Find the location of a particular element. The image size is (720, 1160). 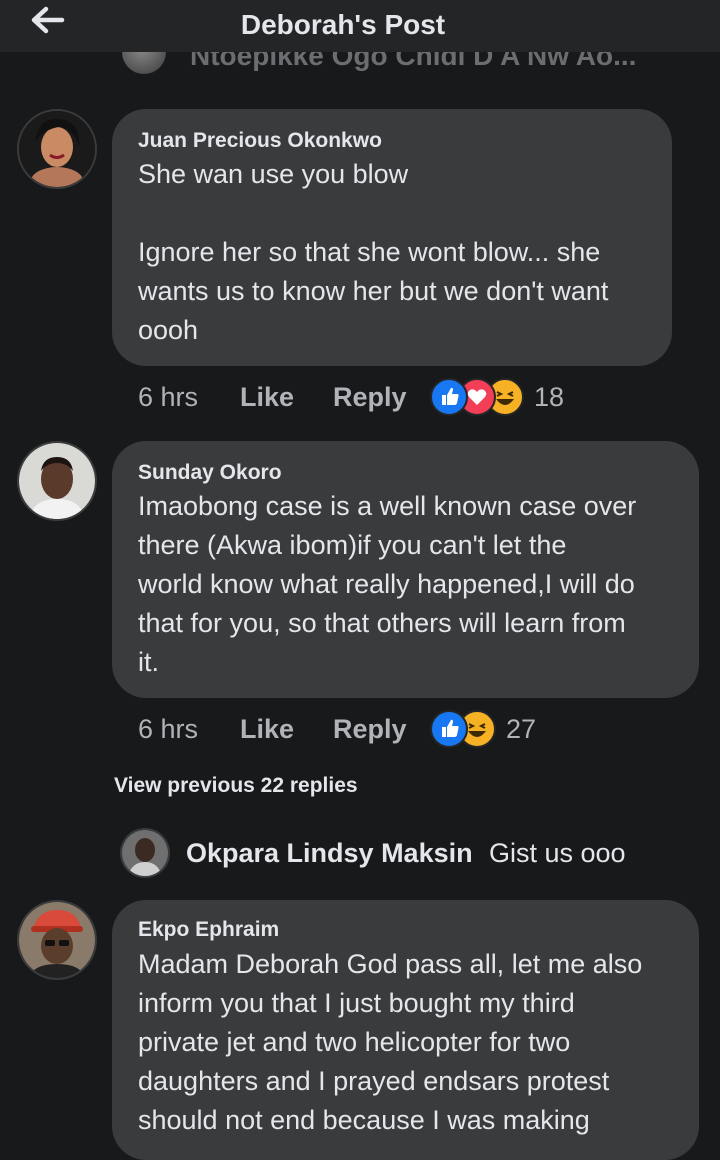

reply-text: Gist us ooo is located at coordinates (557, 853).